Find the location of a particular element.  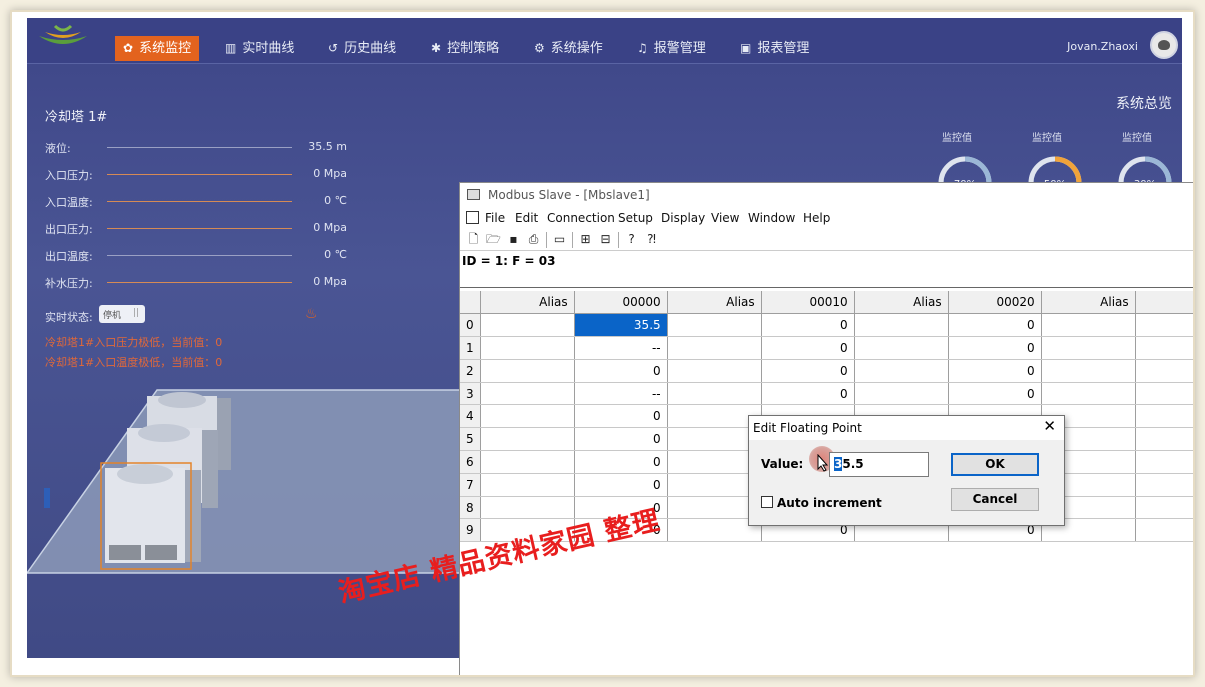

print-icon: ⎙ is located at coordinates (533, 239).